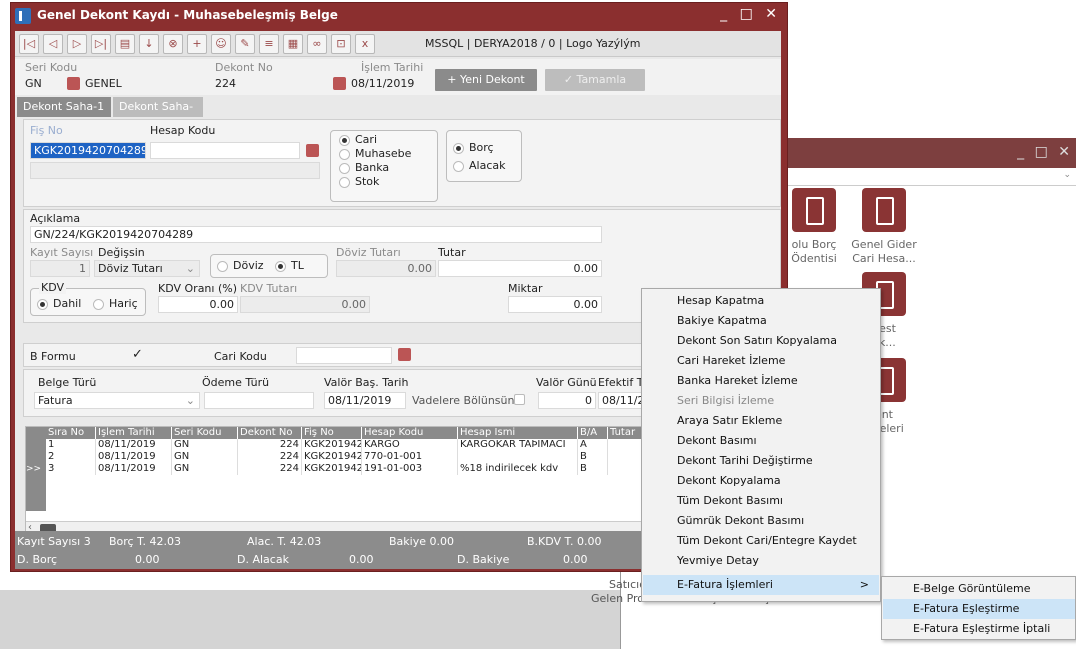 The height and width of the screenshot is (649, 1076). I want to click on window-controls: _ □ ✕, so click(750, 14).